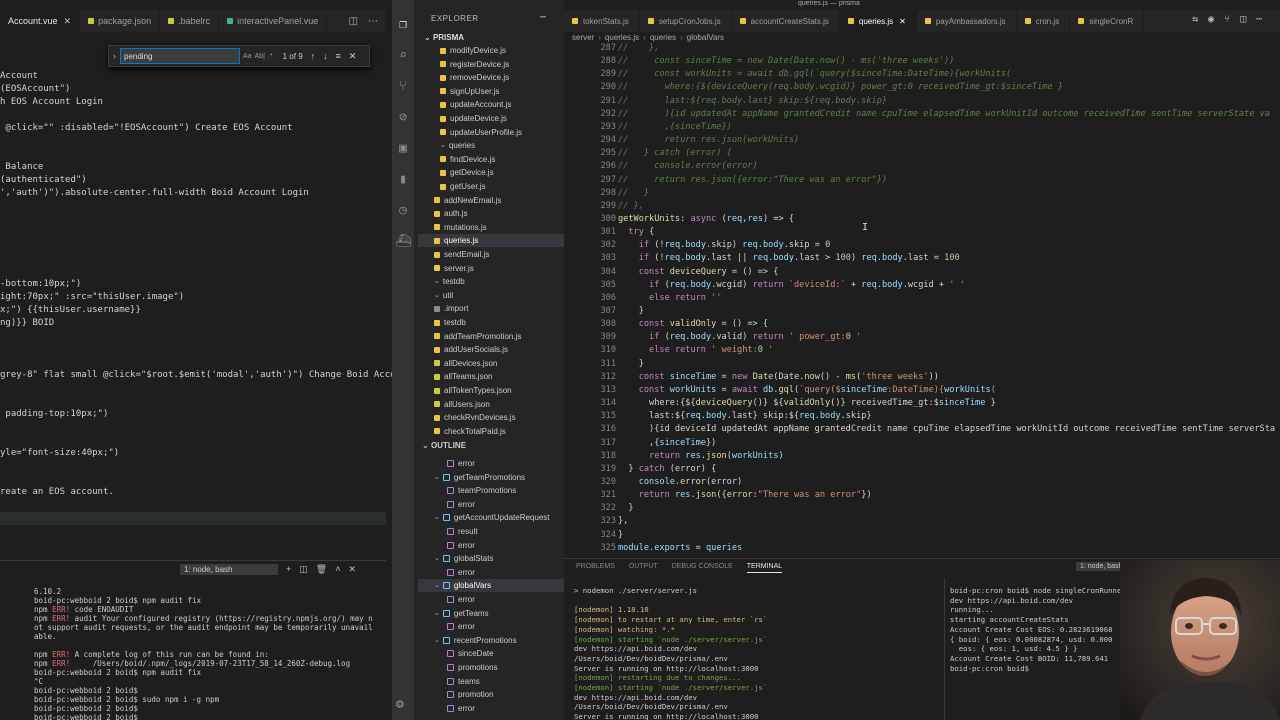  I want to click on search-icon: ⌕, so click(403, 56).